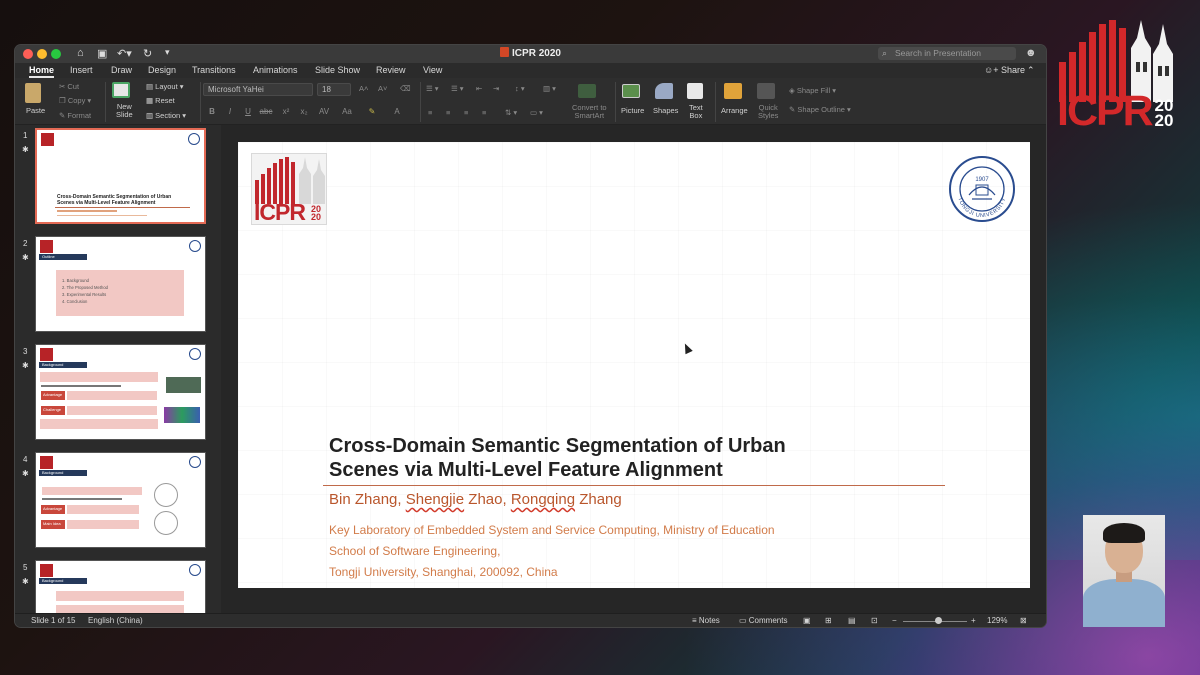  What do you see at coordinates (414, 551) in the screenshot?
I see `slide-affiliation-line: School of Software Engineering,` at bounding box center [414, 551].